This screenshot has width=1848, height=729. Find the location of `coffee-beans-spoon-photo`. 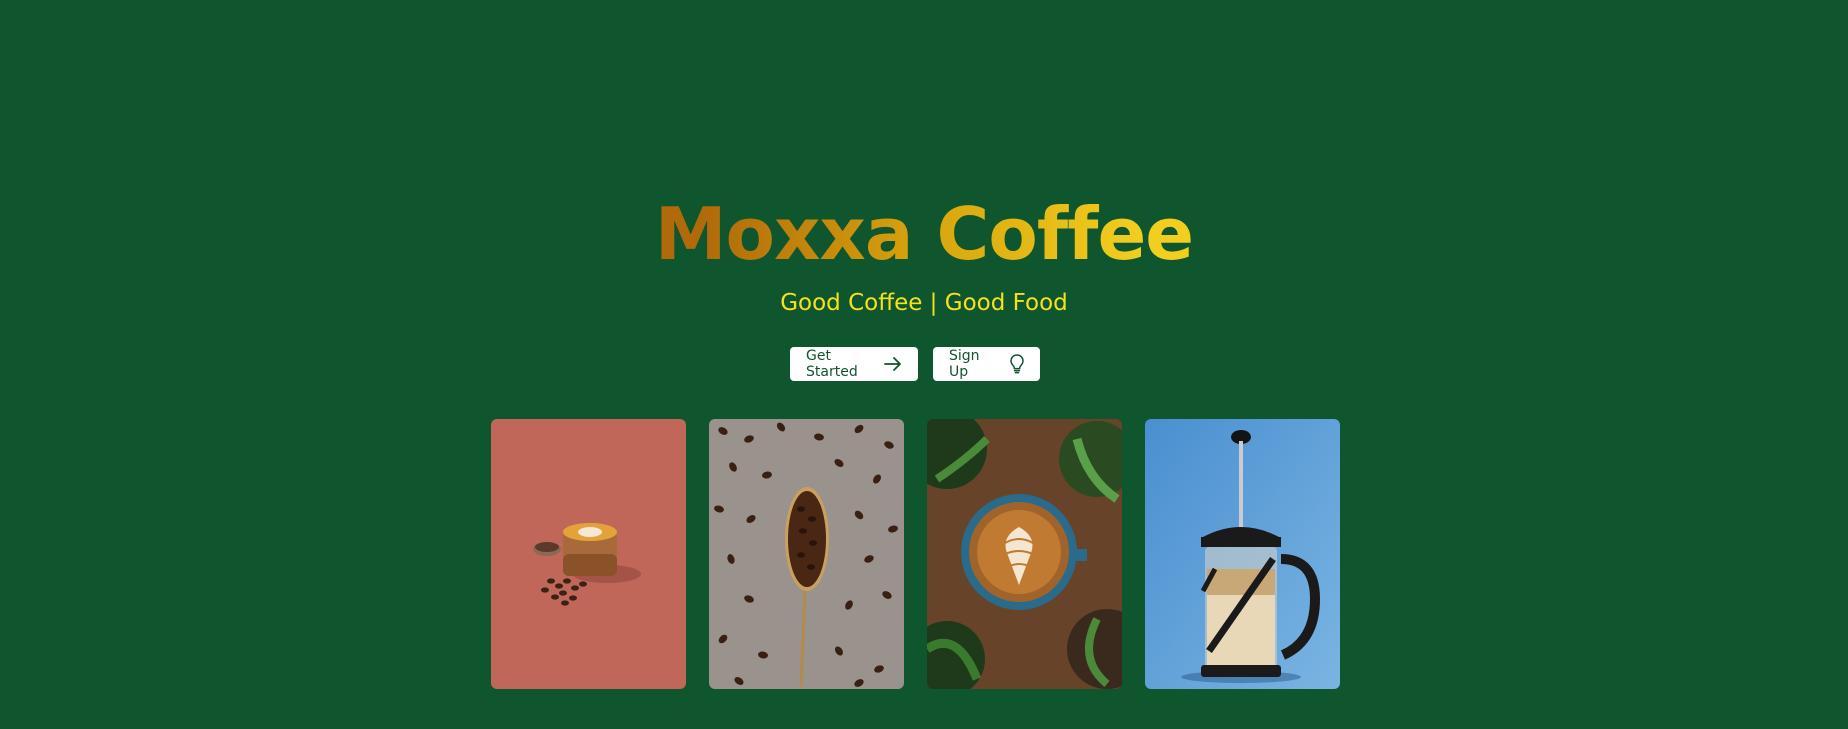

coffee-beans-spoon-photo is located at coordinates (806, 554).